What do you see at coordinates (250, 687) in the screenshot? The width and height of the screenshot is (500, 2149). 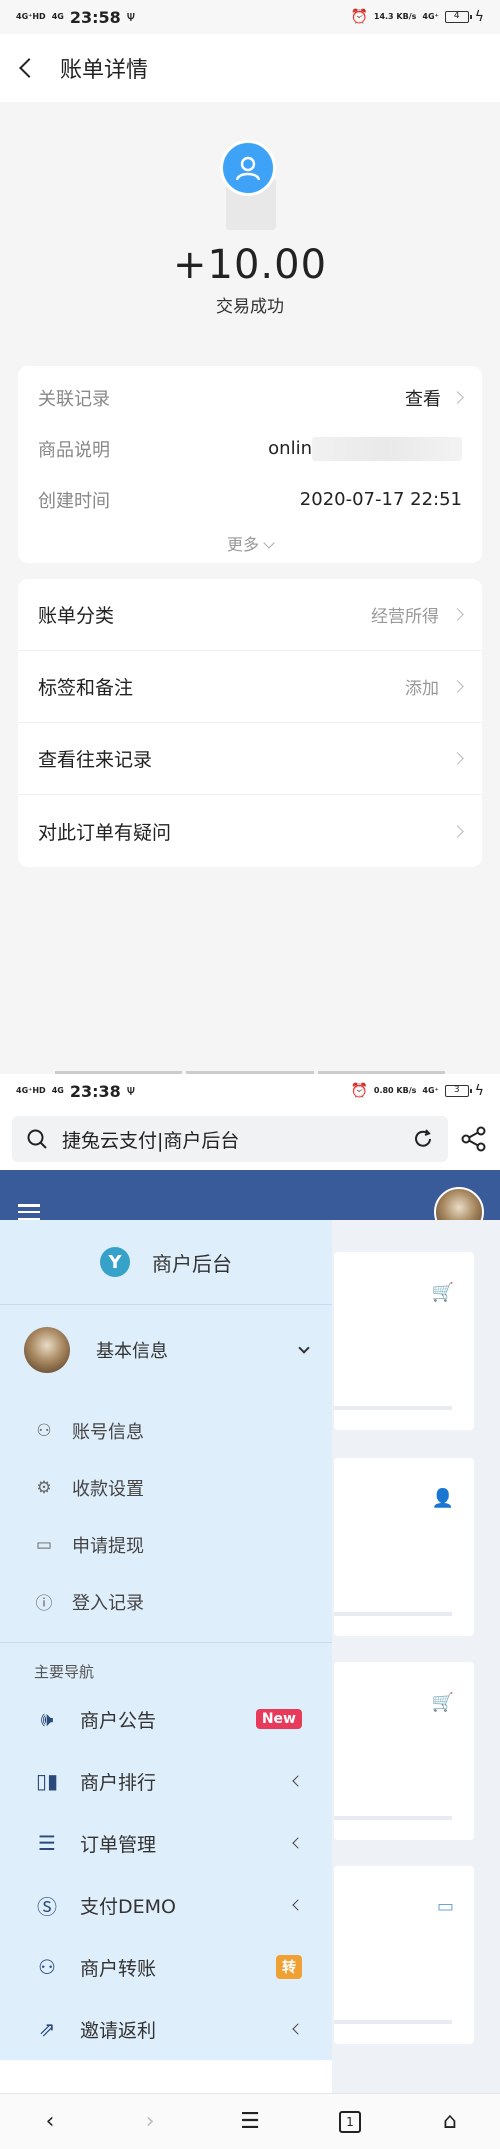 I see `action-row-tags: 标签和备注 添加` at bounding box center [250, 687].